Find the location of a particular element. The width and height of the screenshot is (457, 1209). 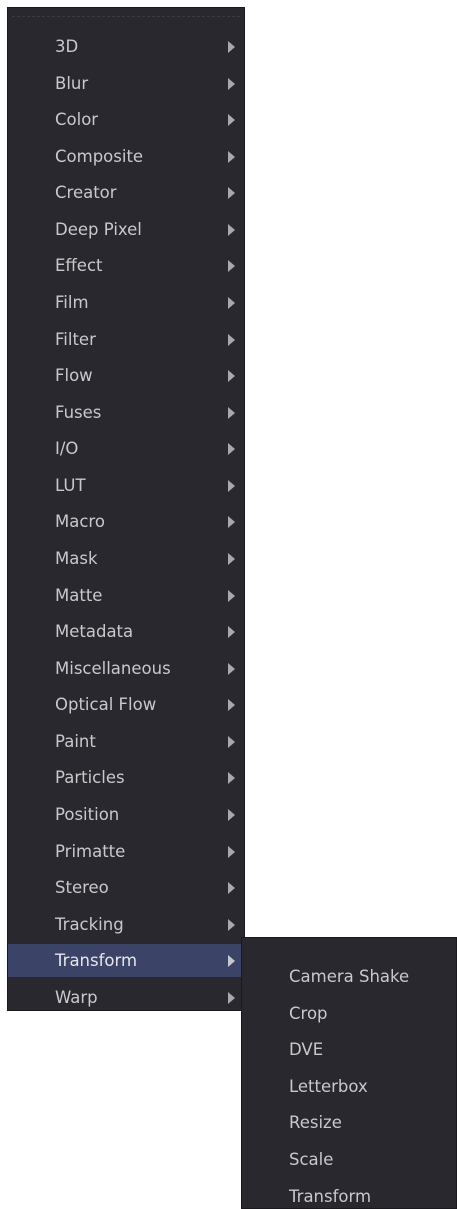

menu-item-miscellaneous: Miscellaneous is located at coordinates (126, 668).